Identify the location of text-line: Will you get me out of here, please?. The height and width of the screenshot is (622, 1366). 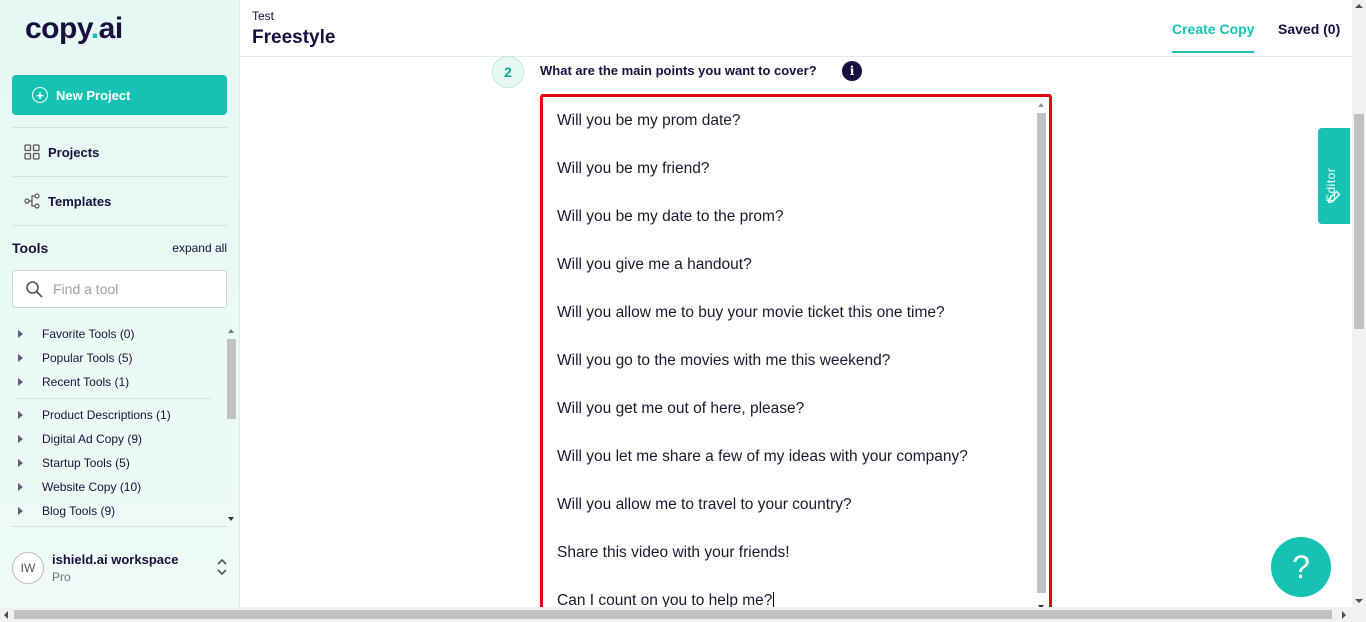
(681, 408).